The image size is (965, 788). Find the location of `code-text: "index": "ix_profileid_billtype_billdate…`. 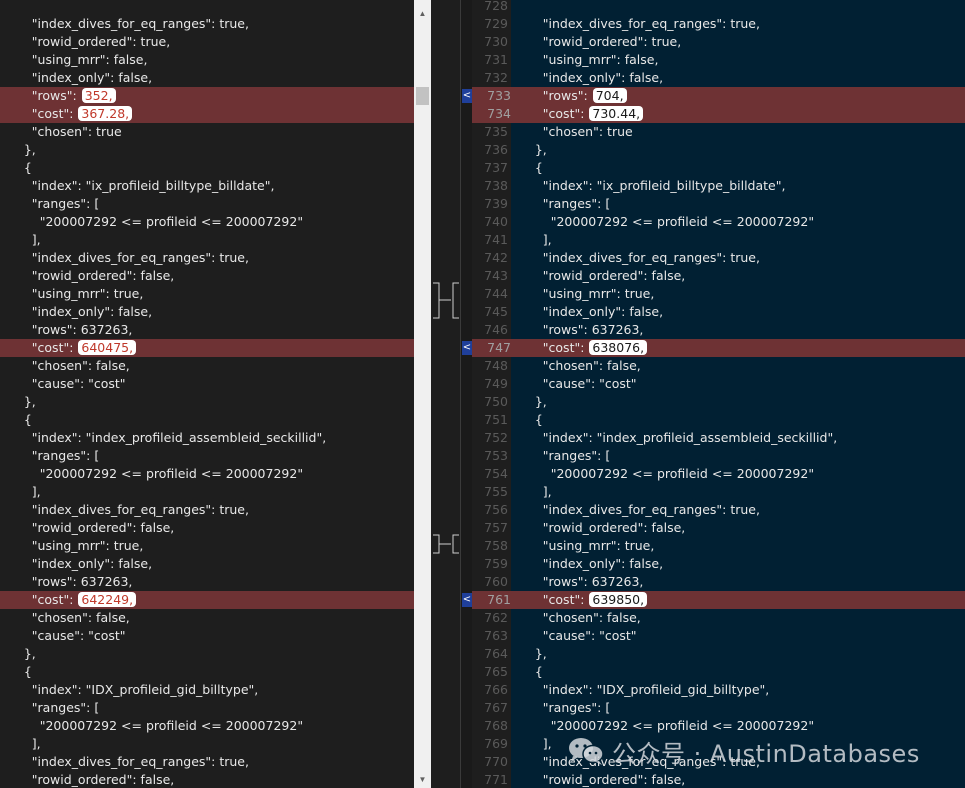

code-text: "index": "ix_profileid_billtype_billdate… is located at coordinates (137, 185).